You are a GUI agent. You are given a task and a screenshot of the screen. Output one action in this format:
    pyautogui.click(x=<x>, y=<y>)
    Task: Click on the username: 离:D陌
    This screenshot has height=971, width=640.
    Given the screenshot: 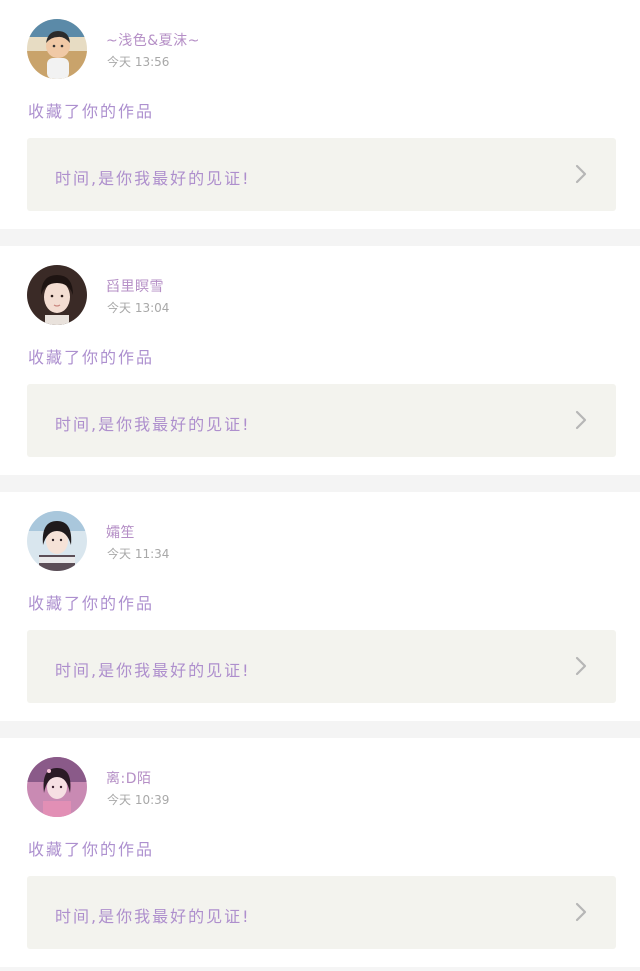 What is the action you would take?
    pyautogui.click(x=129, y=778)
    